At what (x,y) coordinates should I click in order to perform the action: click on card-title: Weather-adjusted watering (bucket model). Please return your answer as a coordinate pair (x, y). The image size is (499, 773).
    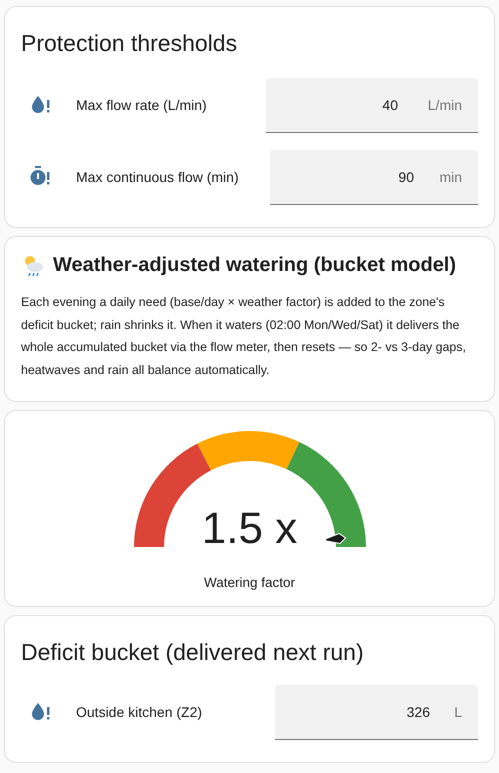
    Looking at the image, I should click on (254, 265).